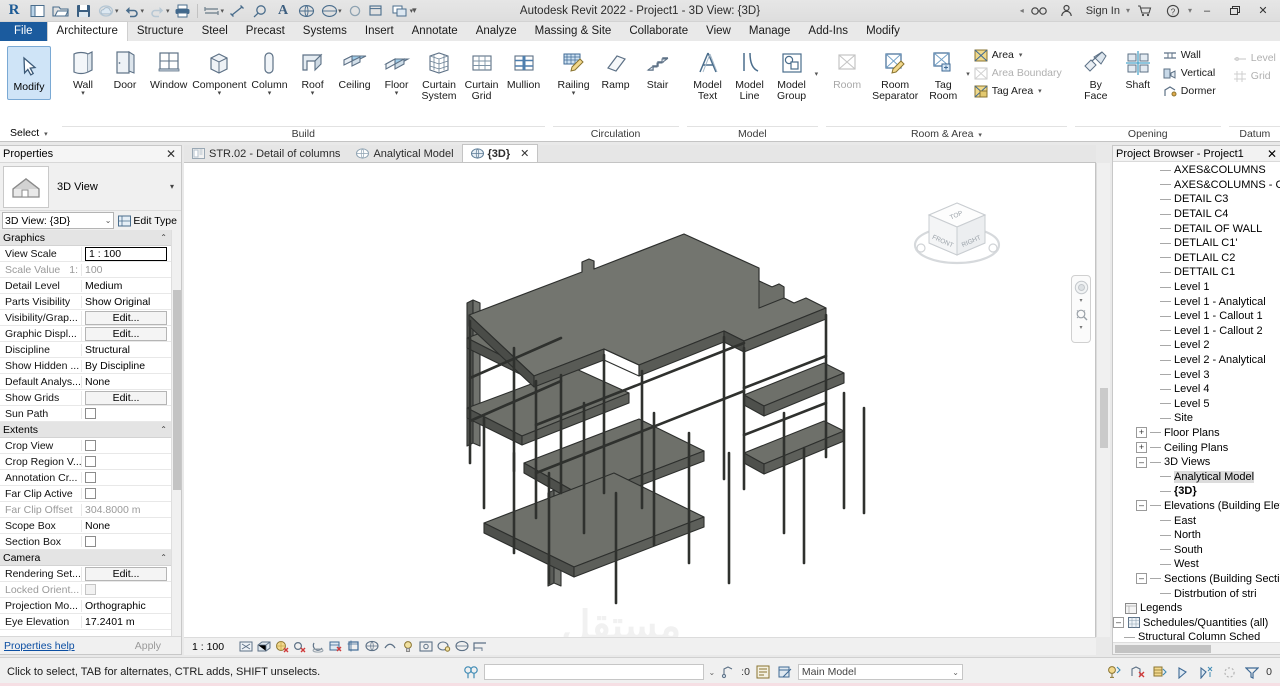 Image resolution: width=1280 pixels, height=686 pixels. I want to click on save-icon, so click(83, 11).